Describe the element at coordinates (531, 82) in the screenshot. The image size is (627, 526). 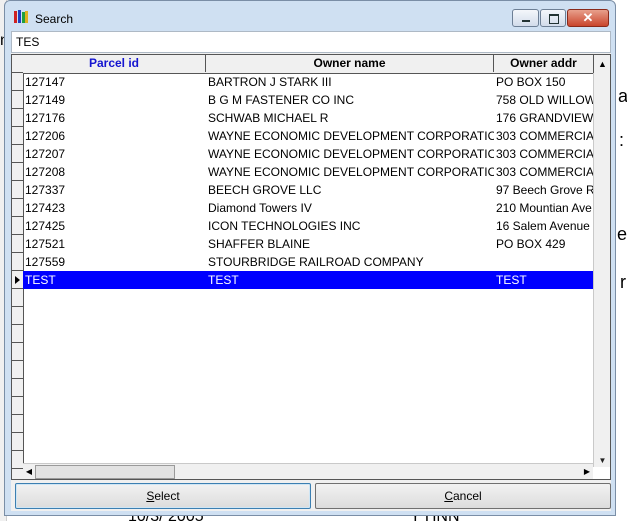
I see `cell-owner-addr: PO BOX 150` at that location.